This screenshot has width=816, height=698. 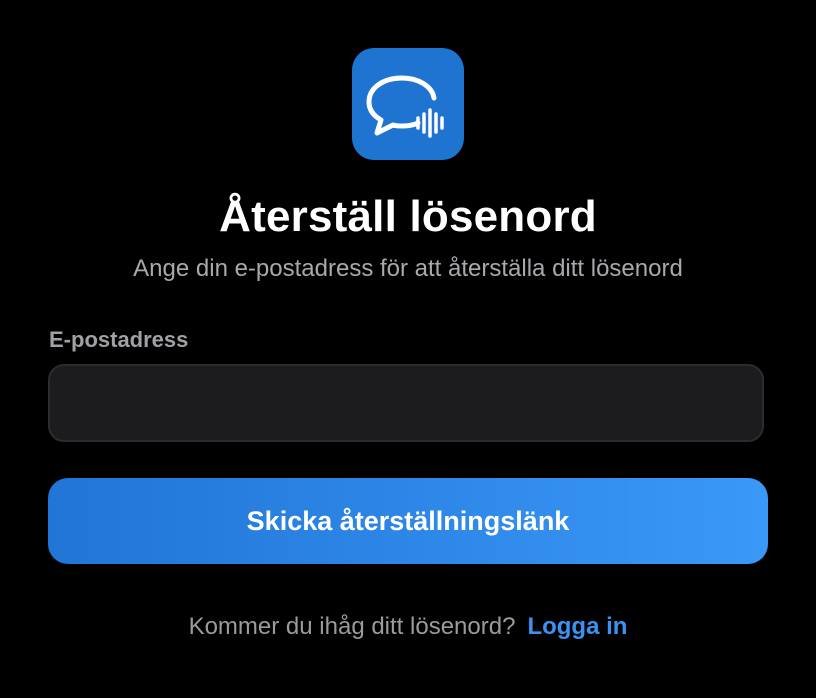 I want to click on login-prompt: Kommer du ihåg ditt lösenord? Logga in, so click(x=408, y=627).